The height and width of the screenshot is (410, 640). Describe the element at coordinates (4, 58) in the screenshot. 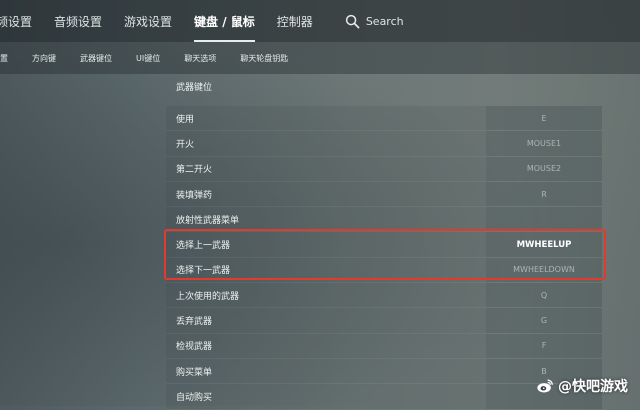

I see `subtab-settings: 设置` at that location.